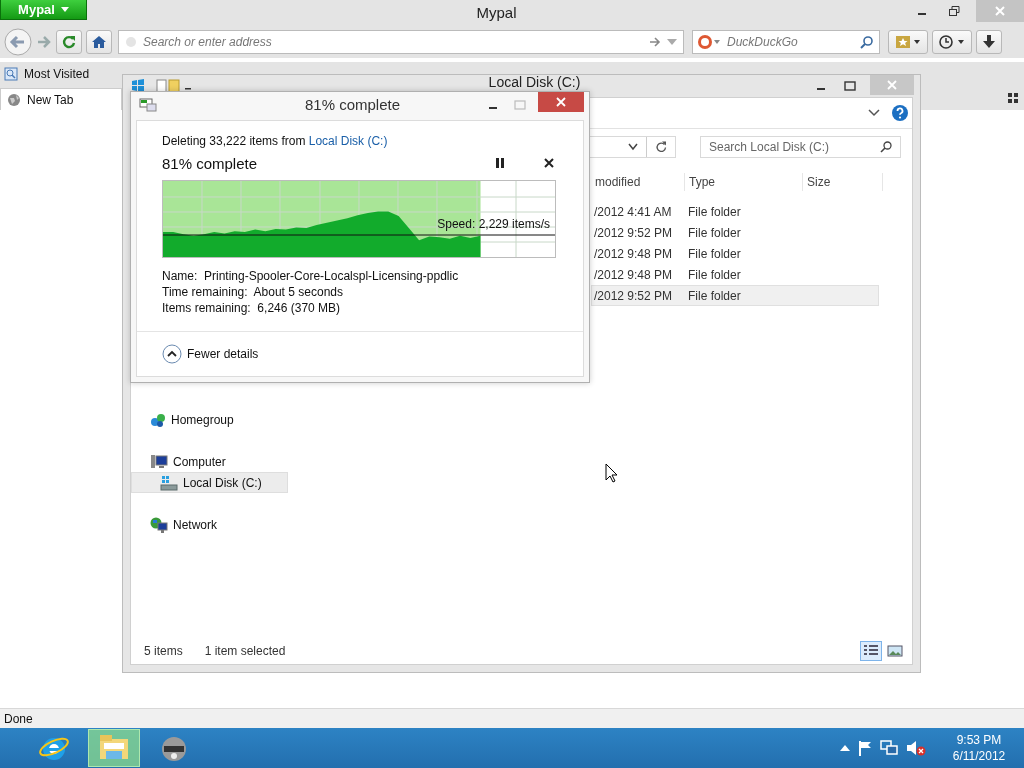 This screenshot has height=768, width=1024. I want to click on search-engine-icon, so click(709, 42).